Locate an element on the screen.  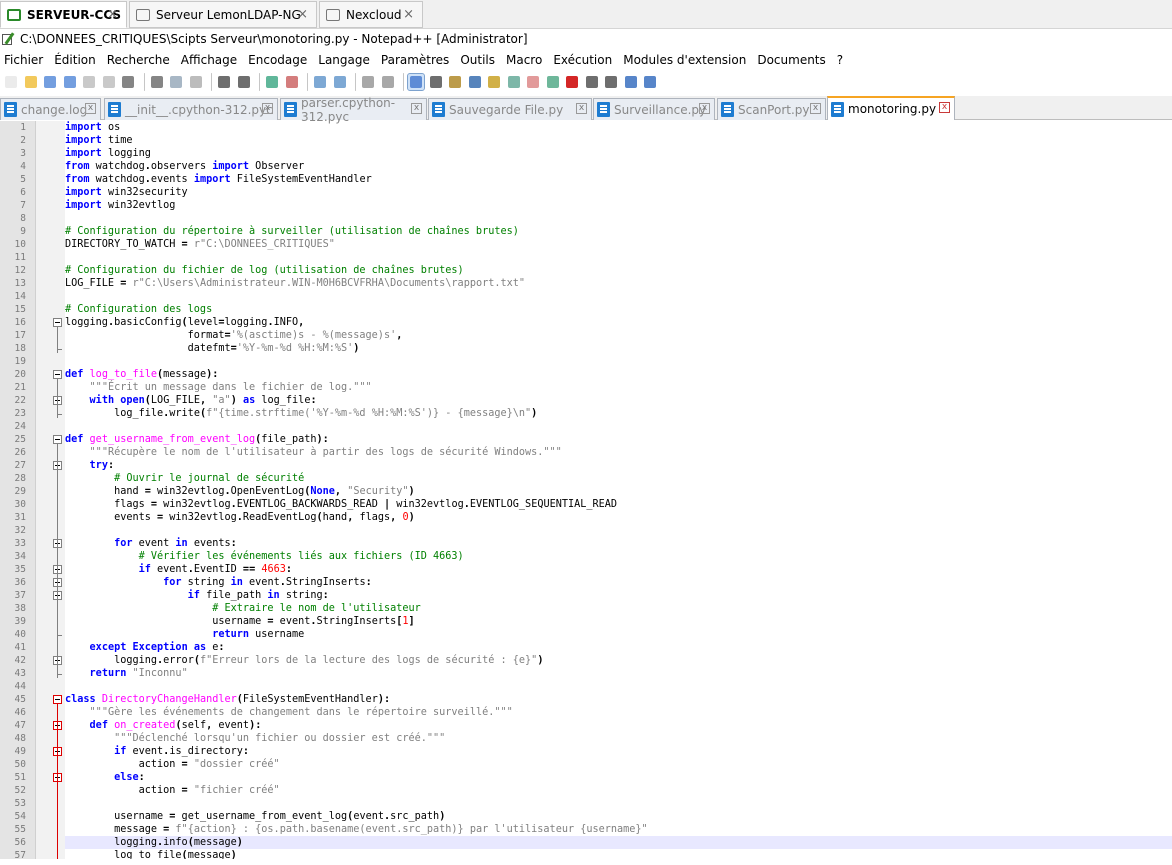
document-map-icon is located at coordinates (494, 82).